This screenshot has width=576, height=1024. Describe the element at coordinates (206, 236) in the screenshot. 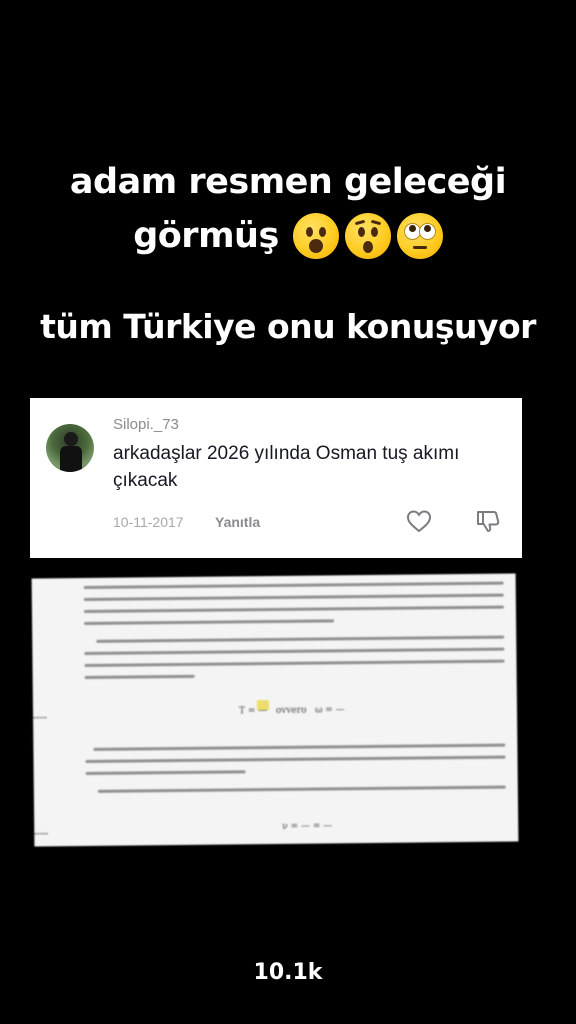

I see `caption-line-2-text: görmüş` at that location.